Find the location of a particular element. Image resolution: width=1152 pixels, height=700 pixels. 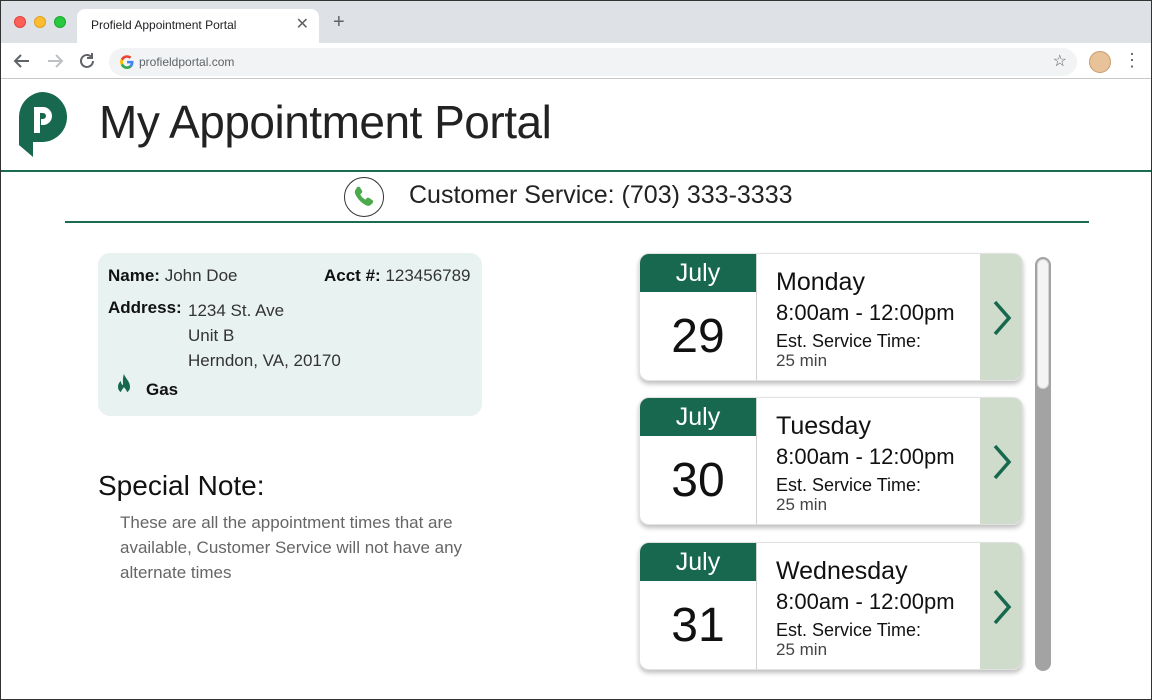

name-label: Name: is located at coordinates (134, 275).